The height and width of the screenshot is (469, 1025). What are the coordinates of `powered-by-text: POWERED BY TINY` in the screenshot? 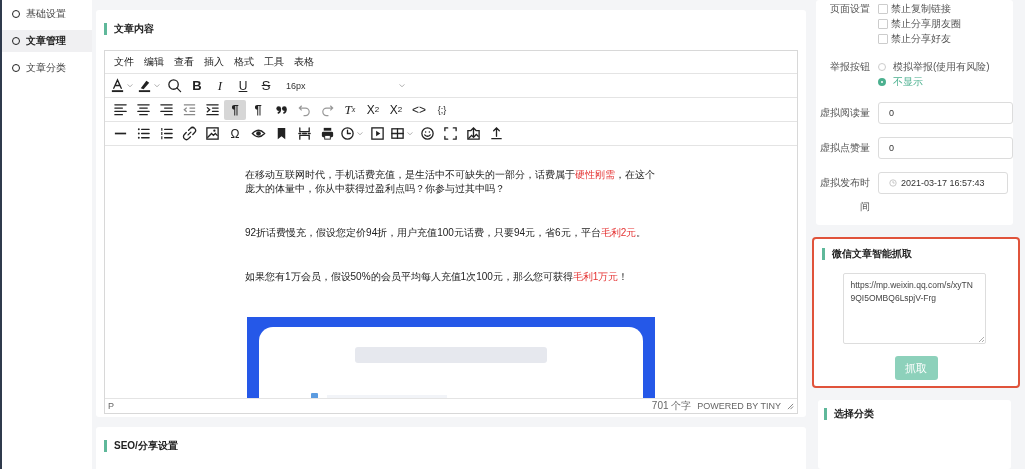 It's located at (739, 406).